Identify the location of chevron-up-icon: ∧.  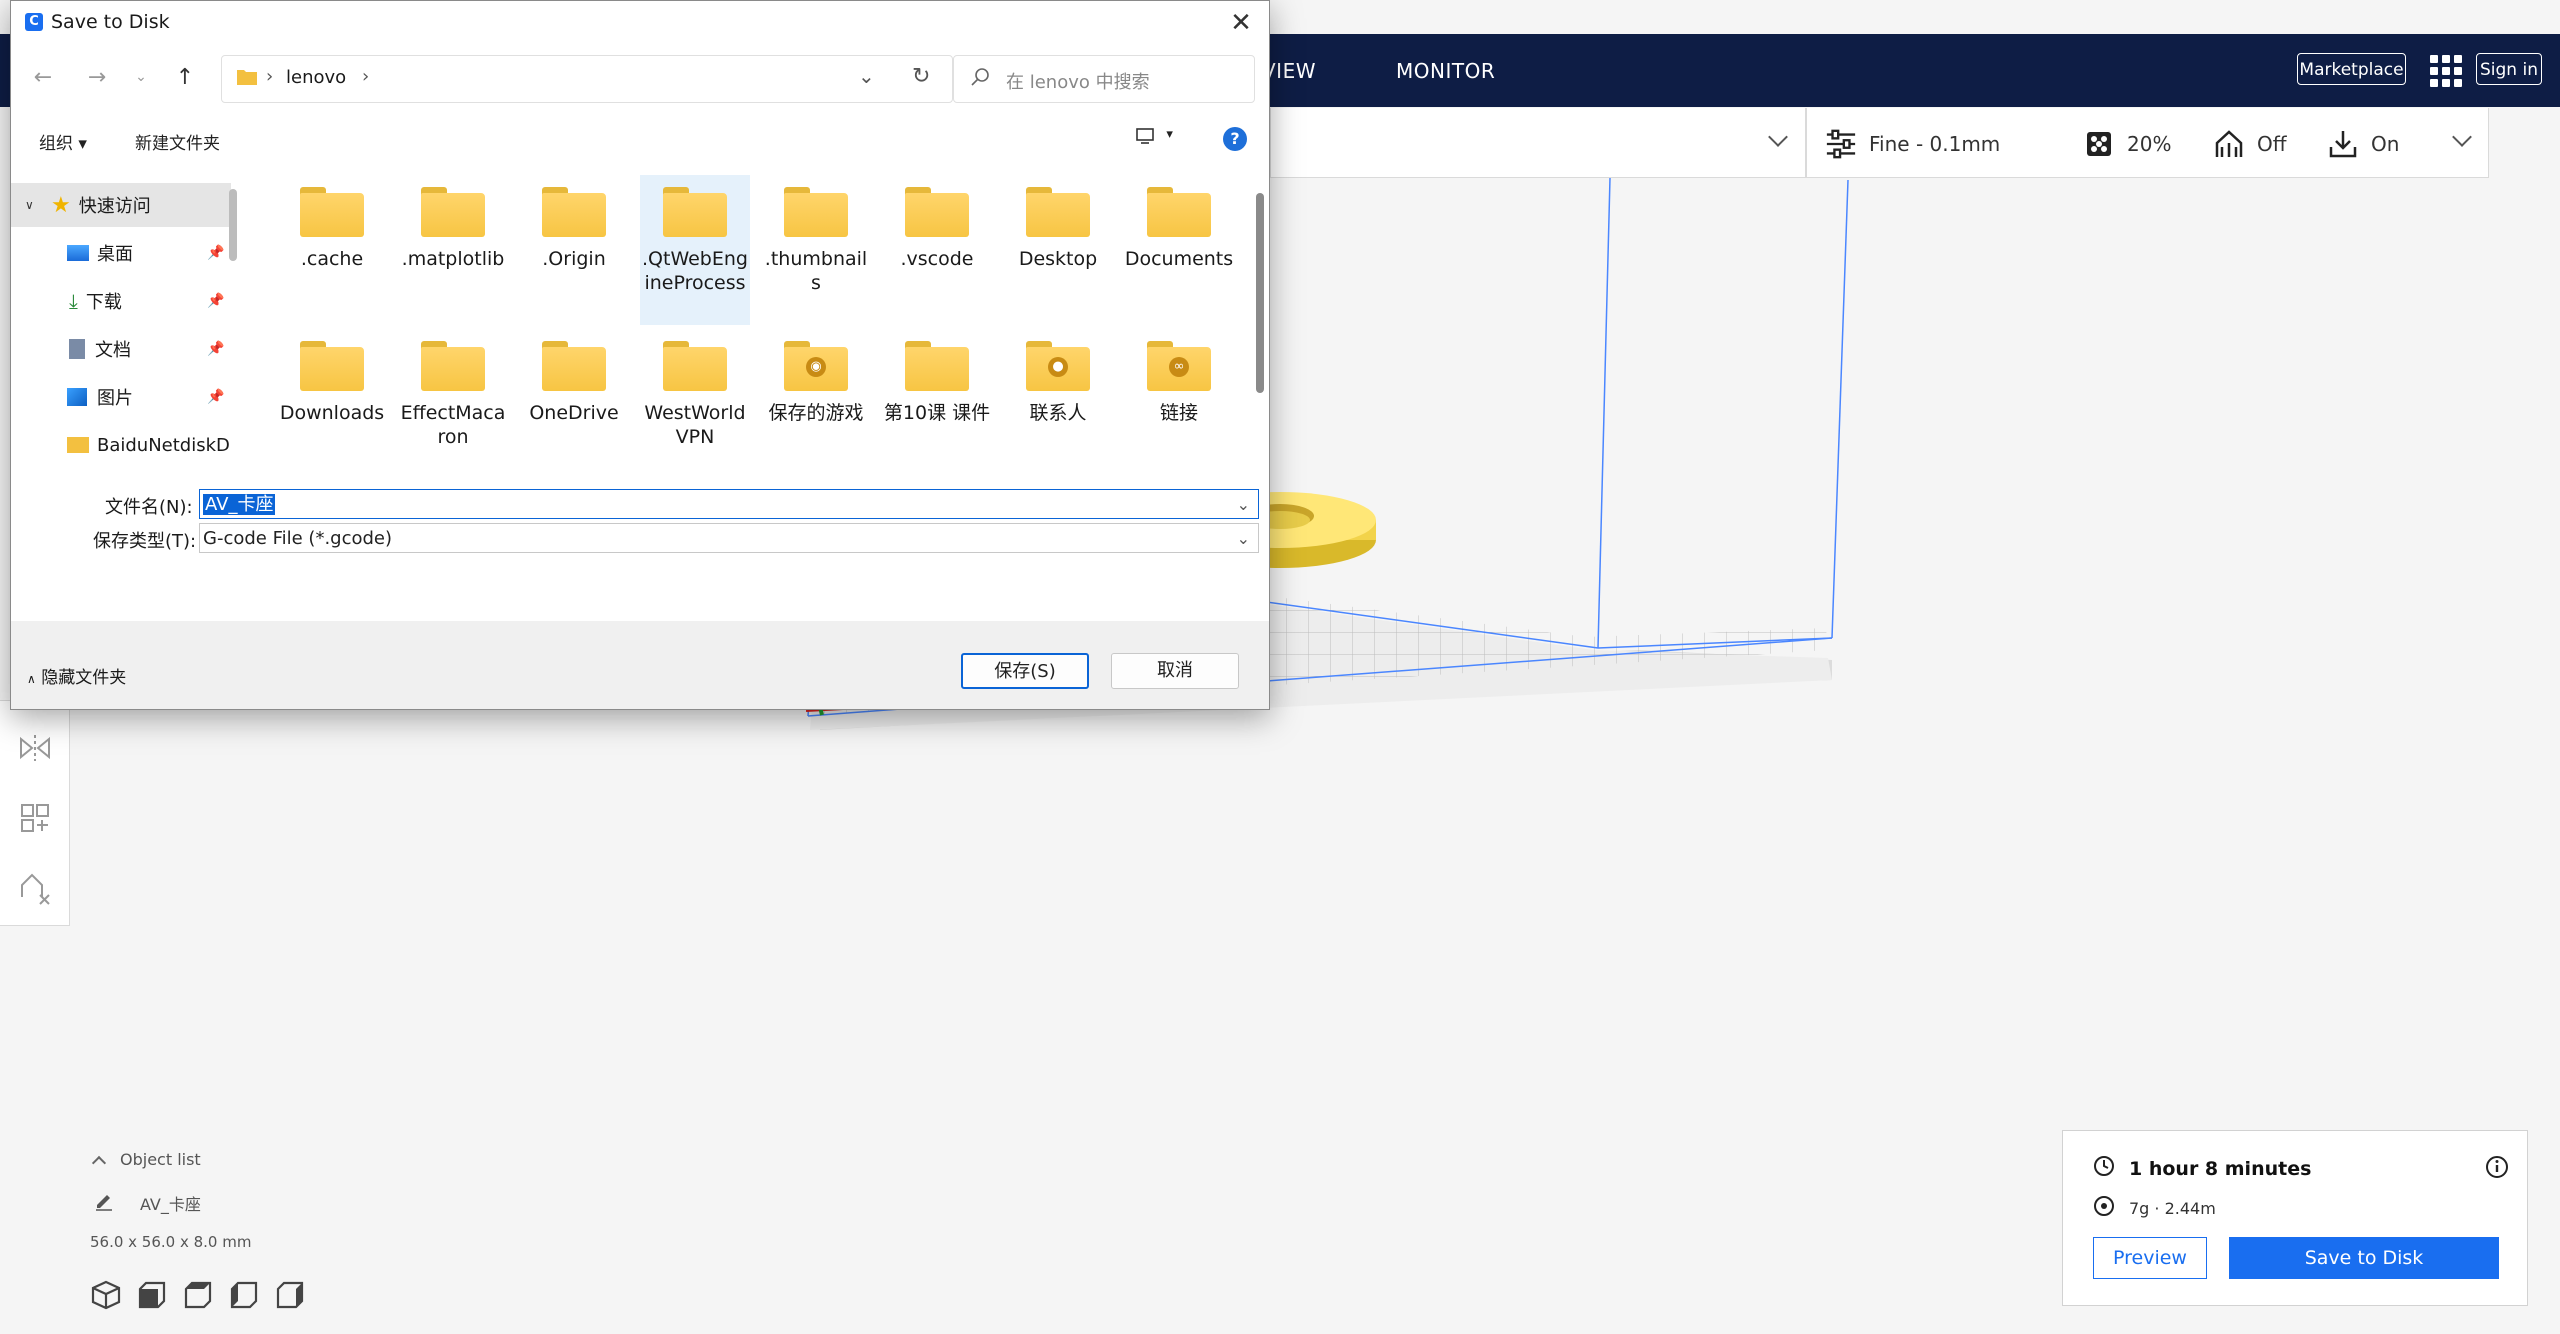
(31, 679).